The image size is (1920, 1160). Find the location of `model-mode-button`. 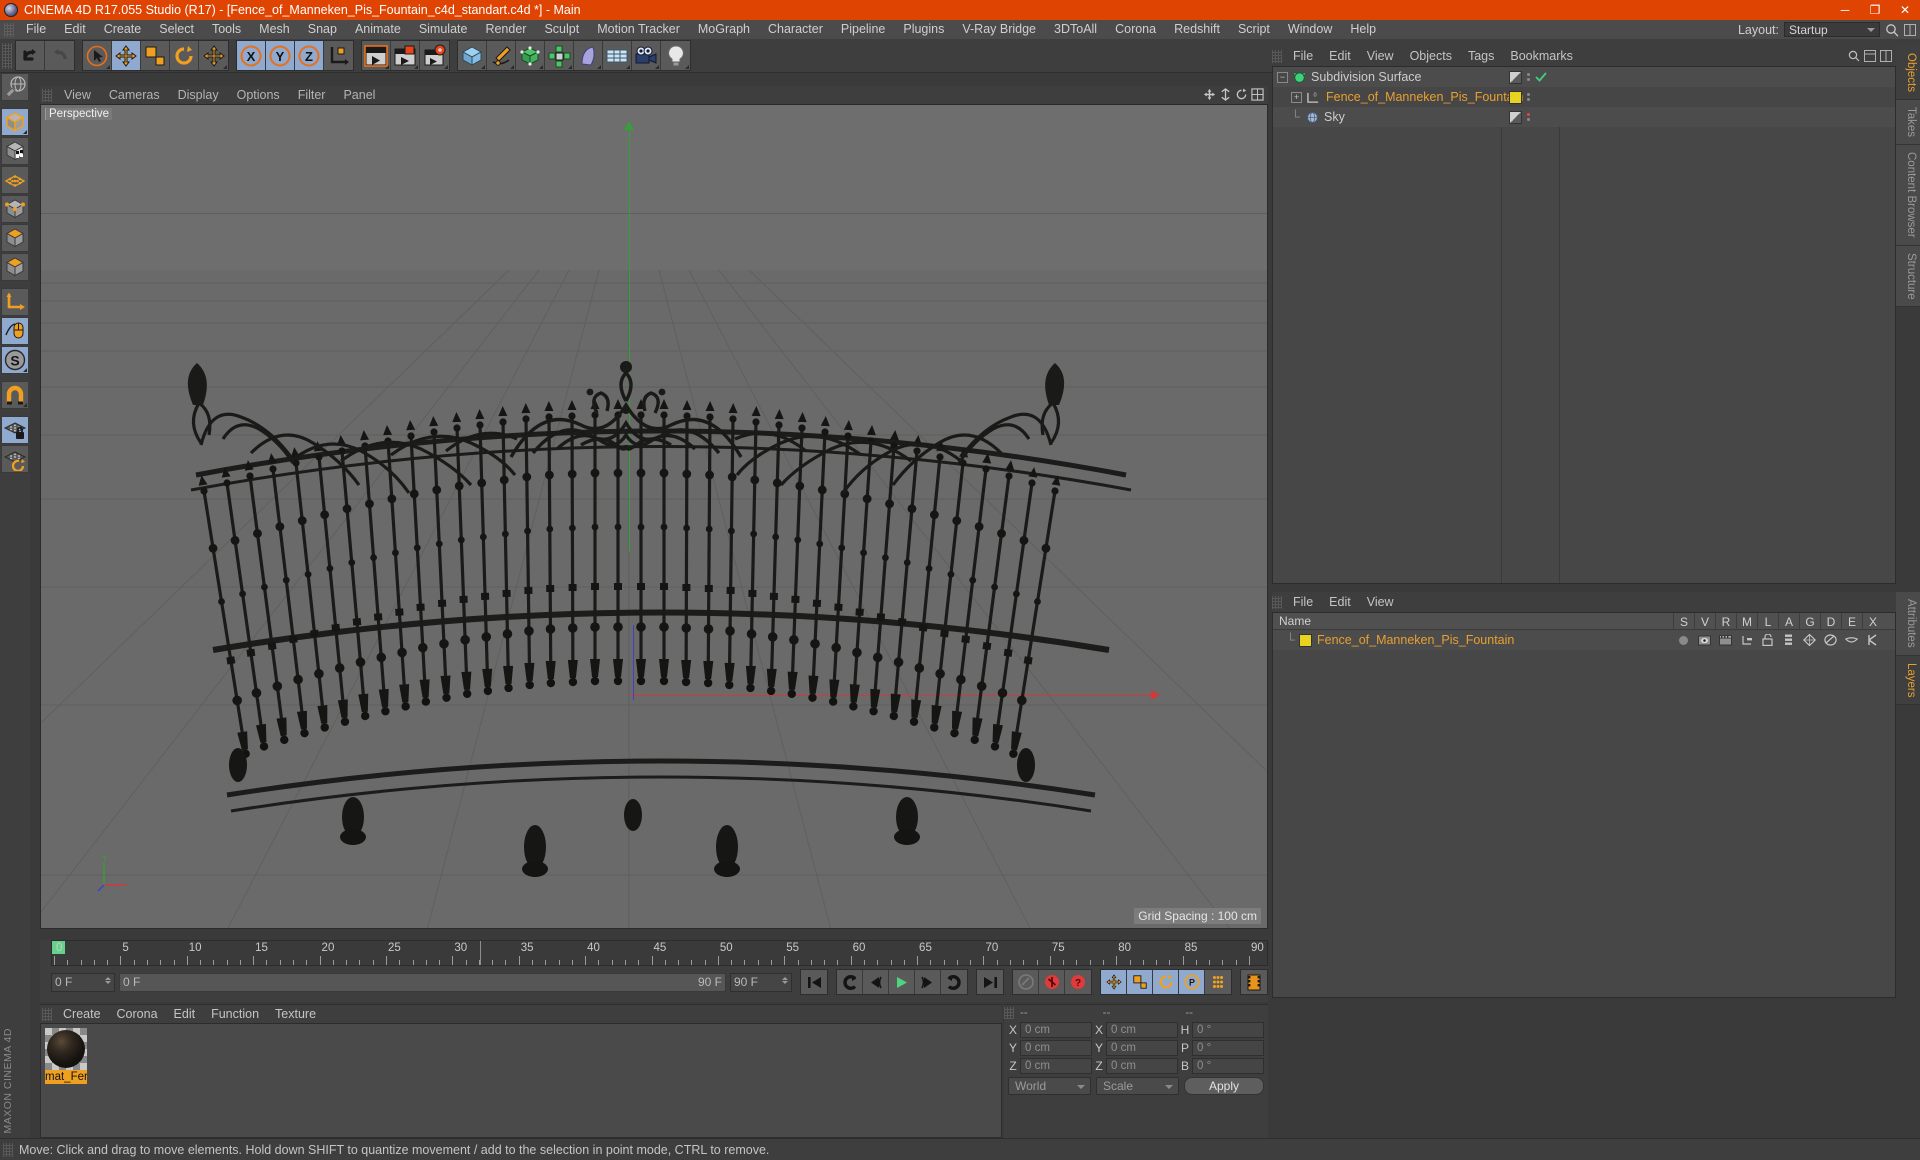

model-mode-button is located at coordinates (15, 122).